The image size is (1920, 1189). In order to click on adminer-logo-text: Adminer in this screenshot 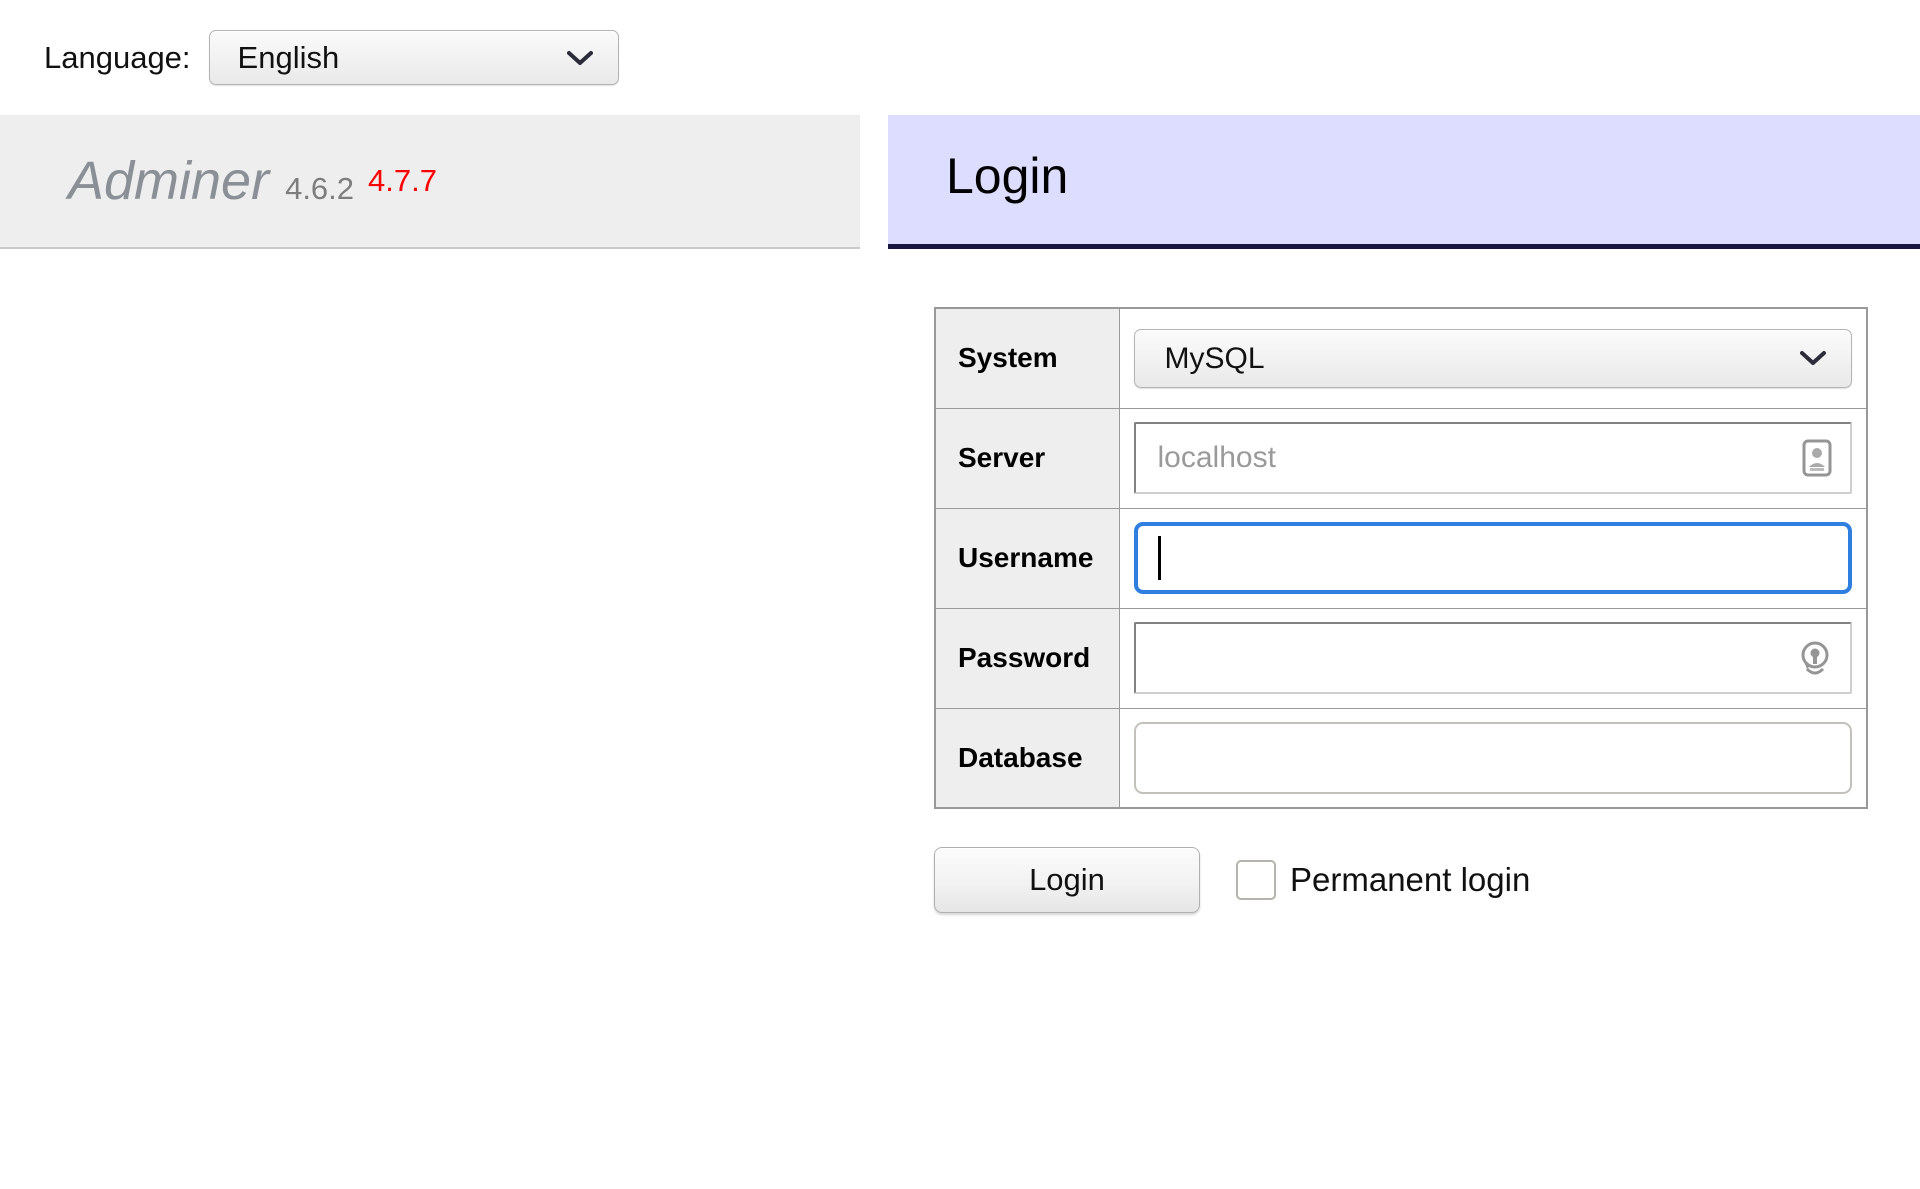, I will do `click(169, 181)`.